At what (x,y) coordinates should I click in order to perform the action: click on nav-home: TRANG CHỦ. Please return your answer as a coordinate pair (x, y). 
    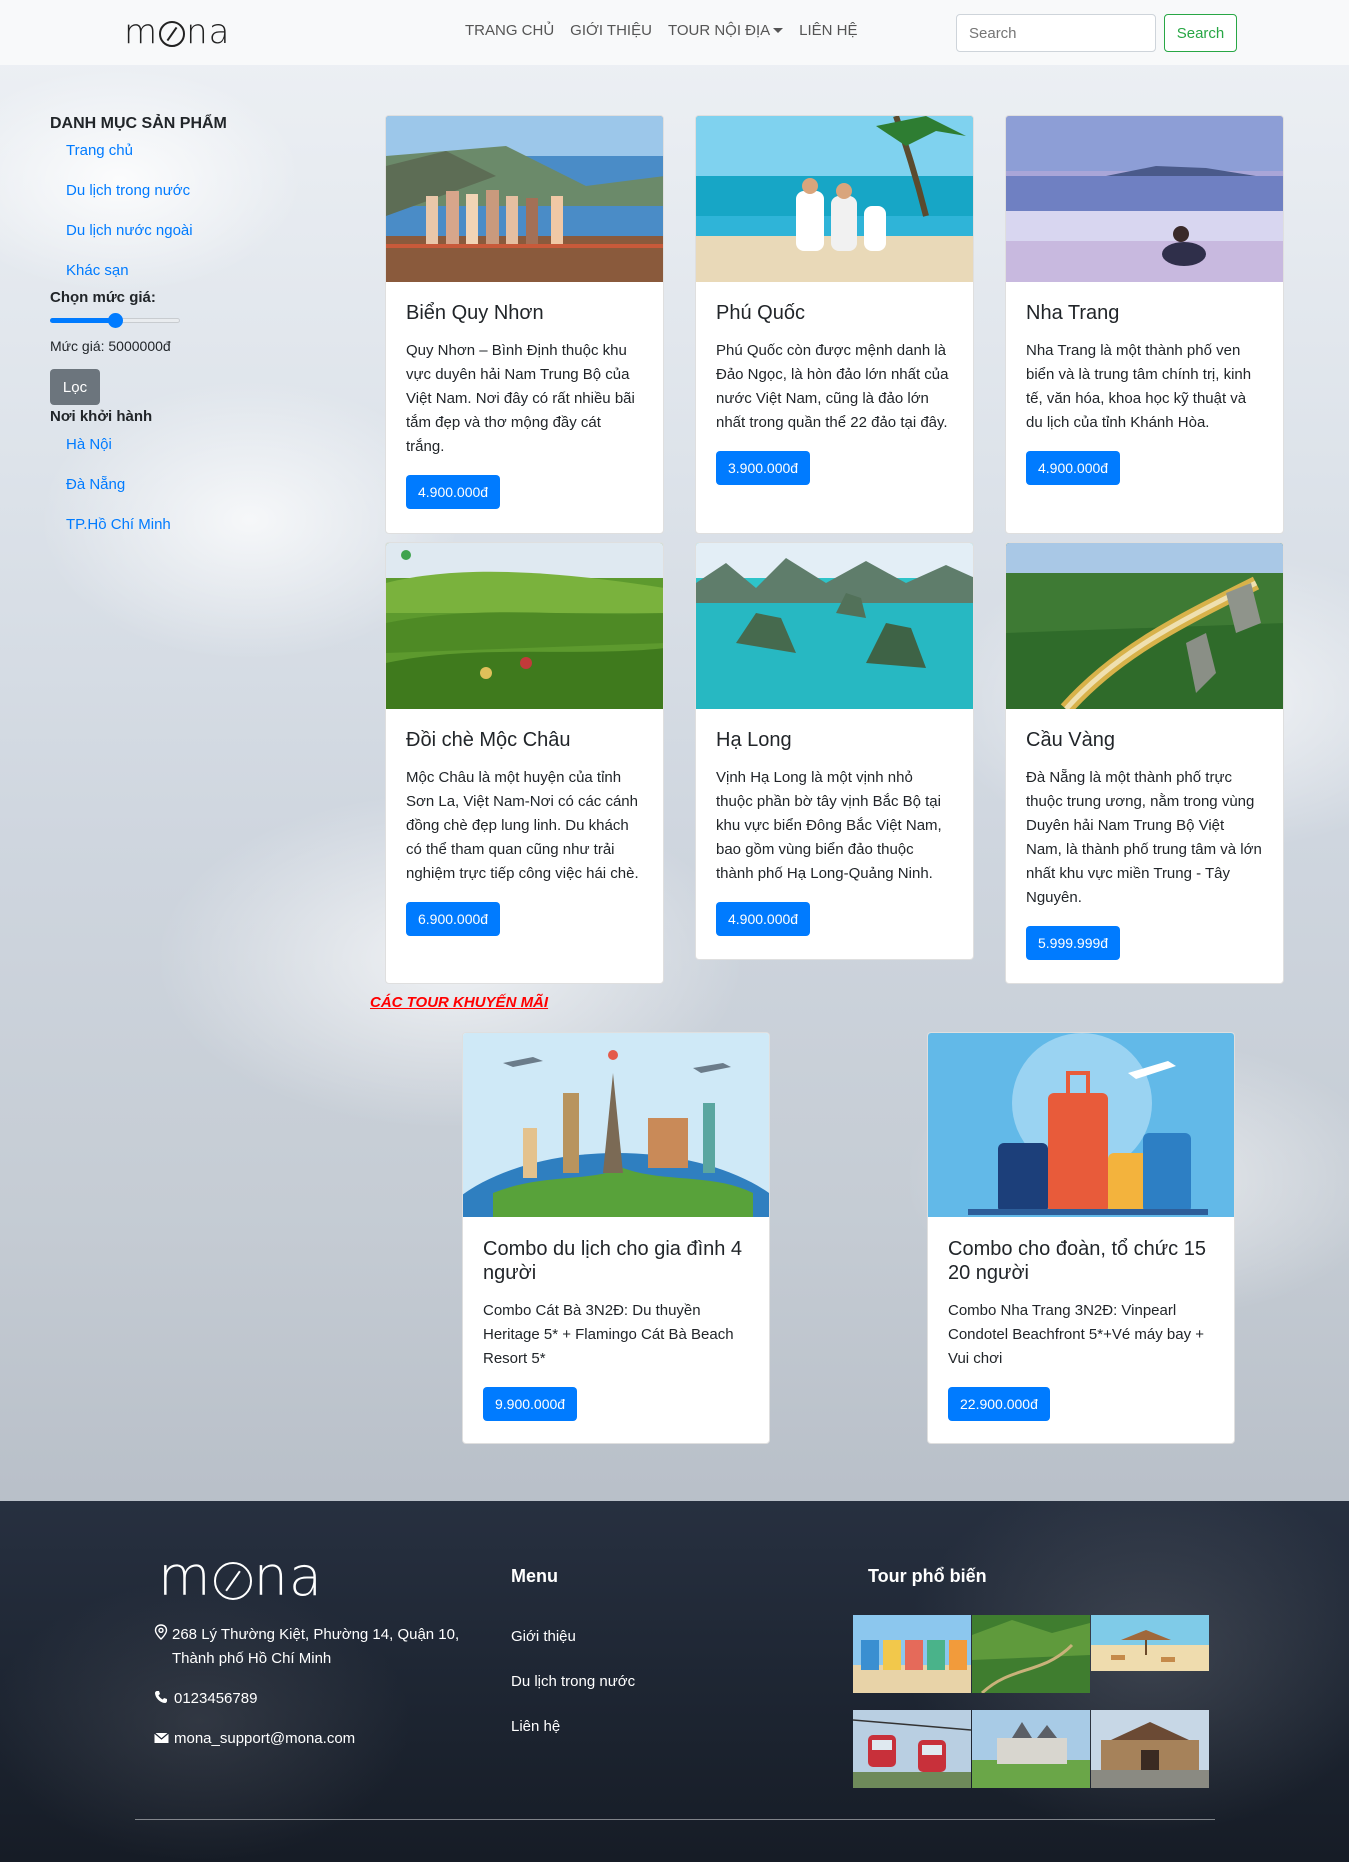
    Looking at the image, I should click on (509, 30).